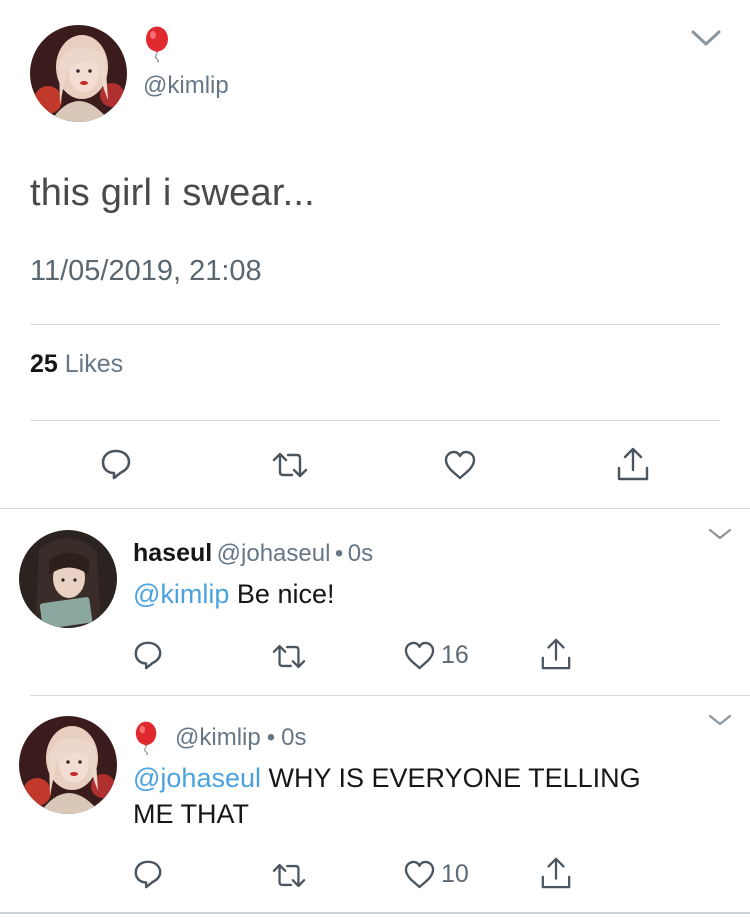 The width and height of the screenshot is (750, 917). I want to click on like-button, so click(460, 465).